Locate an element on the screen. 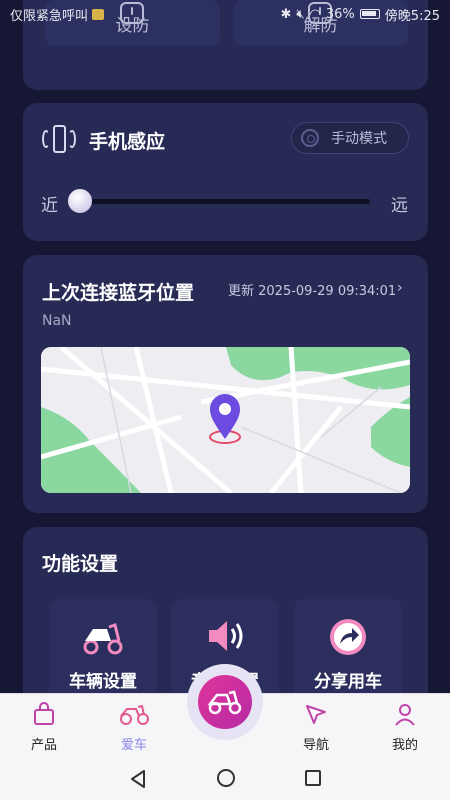  nav-label-products: 产品 is located at coordinates (43, 745).